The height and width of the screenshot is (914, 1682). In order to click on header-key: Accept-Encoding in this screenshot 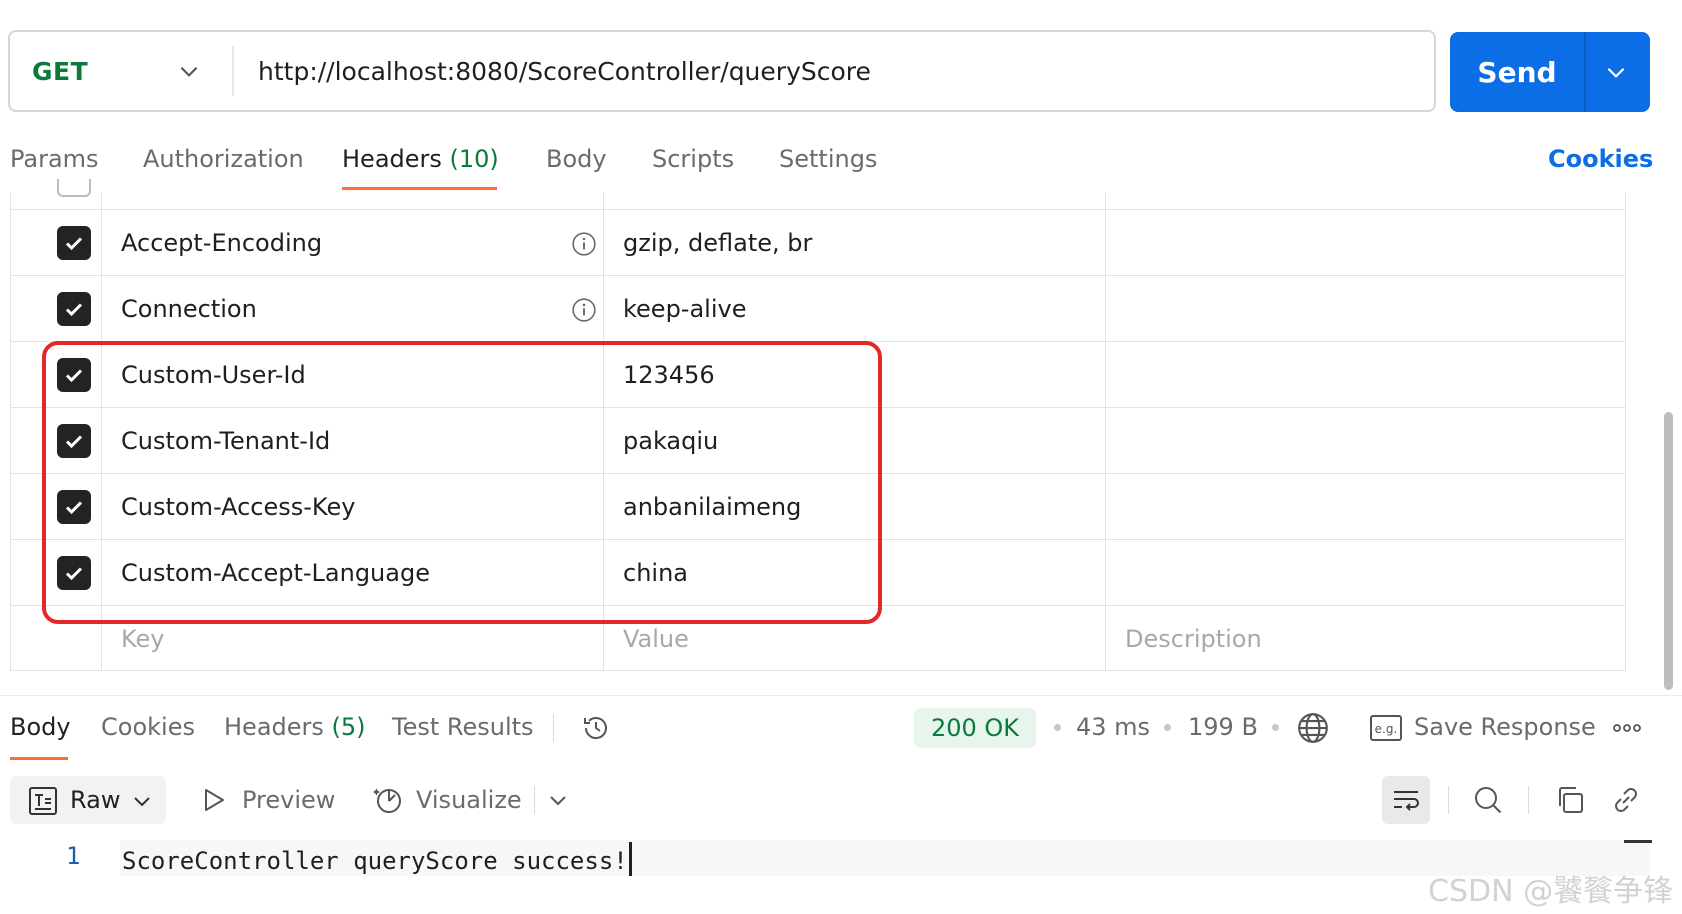, I will do `click(221, 243)`.